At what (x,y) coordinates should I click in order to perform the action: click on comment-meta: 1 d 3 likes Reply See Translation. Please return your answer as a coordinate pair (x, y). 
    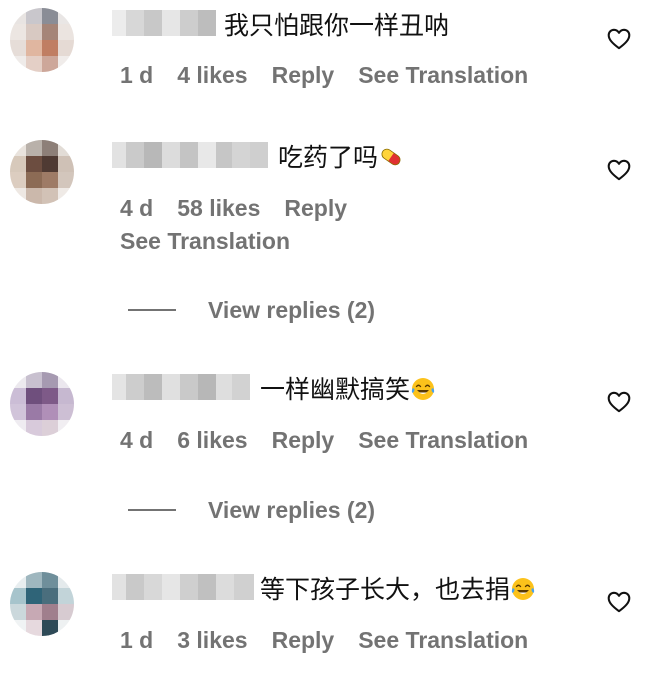
    Looking at the image, I should click on (324, 640).